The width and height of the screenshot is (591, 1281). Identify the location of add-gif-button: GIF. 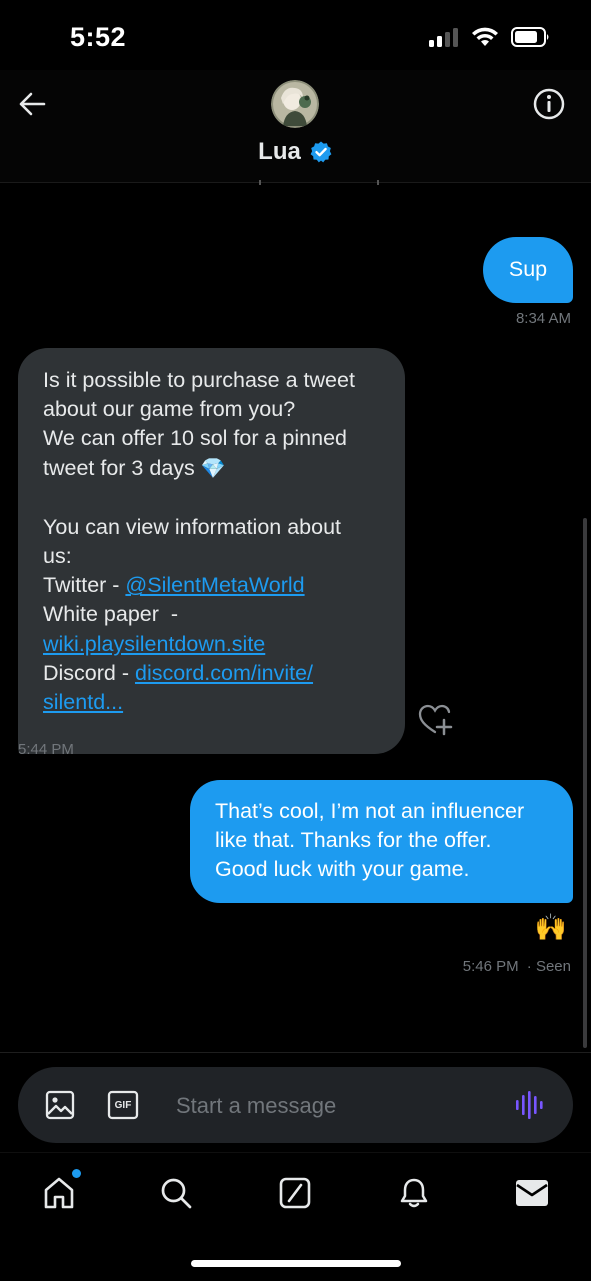
(123, 1105).